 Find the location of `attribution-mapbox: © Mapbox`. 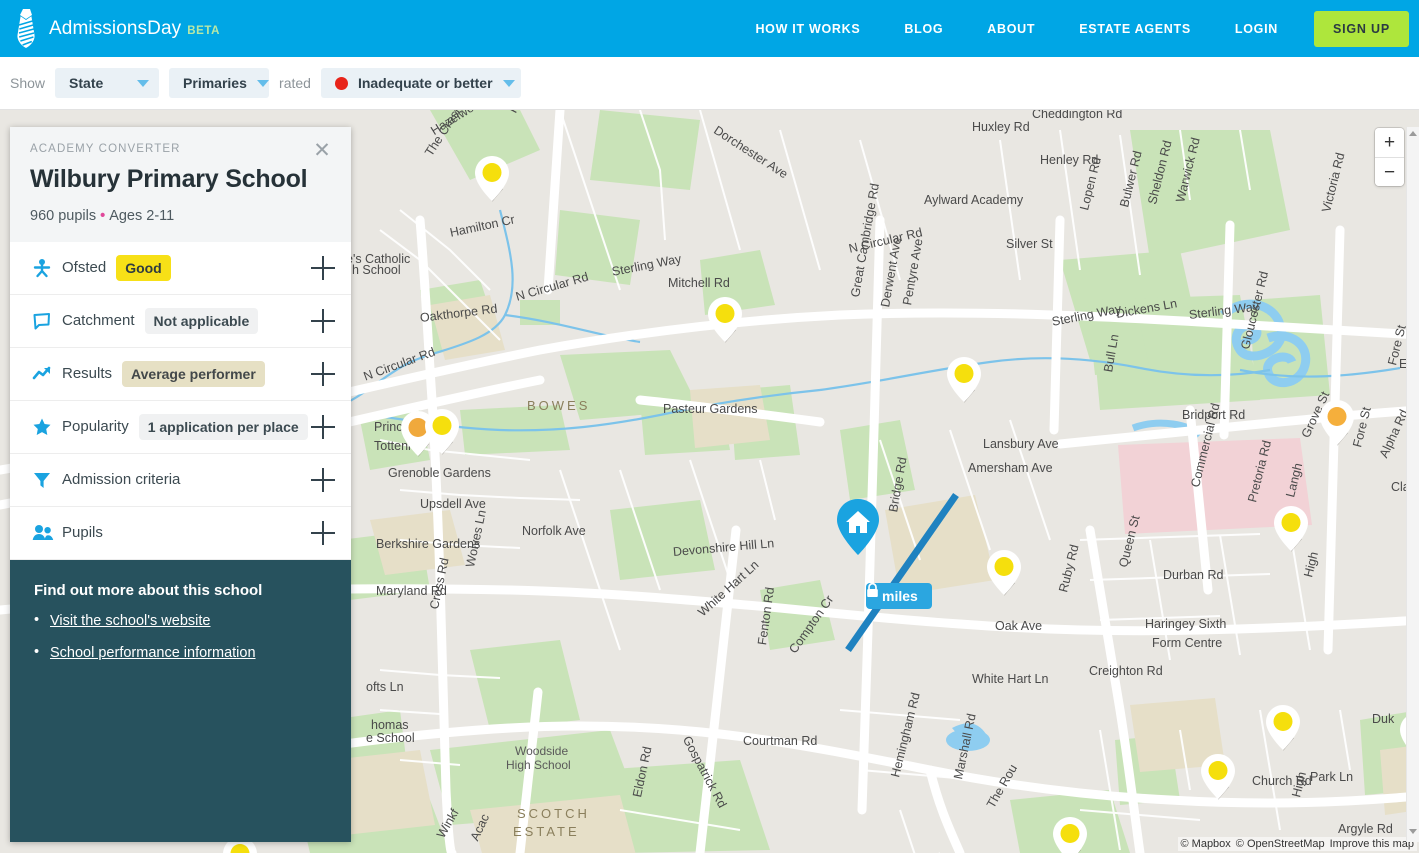

attribution-mapbox: © Mapbox is located at coordinates (1206, 844).